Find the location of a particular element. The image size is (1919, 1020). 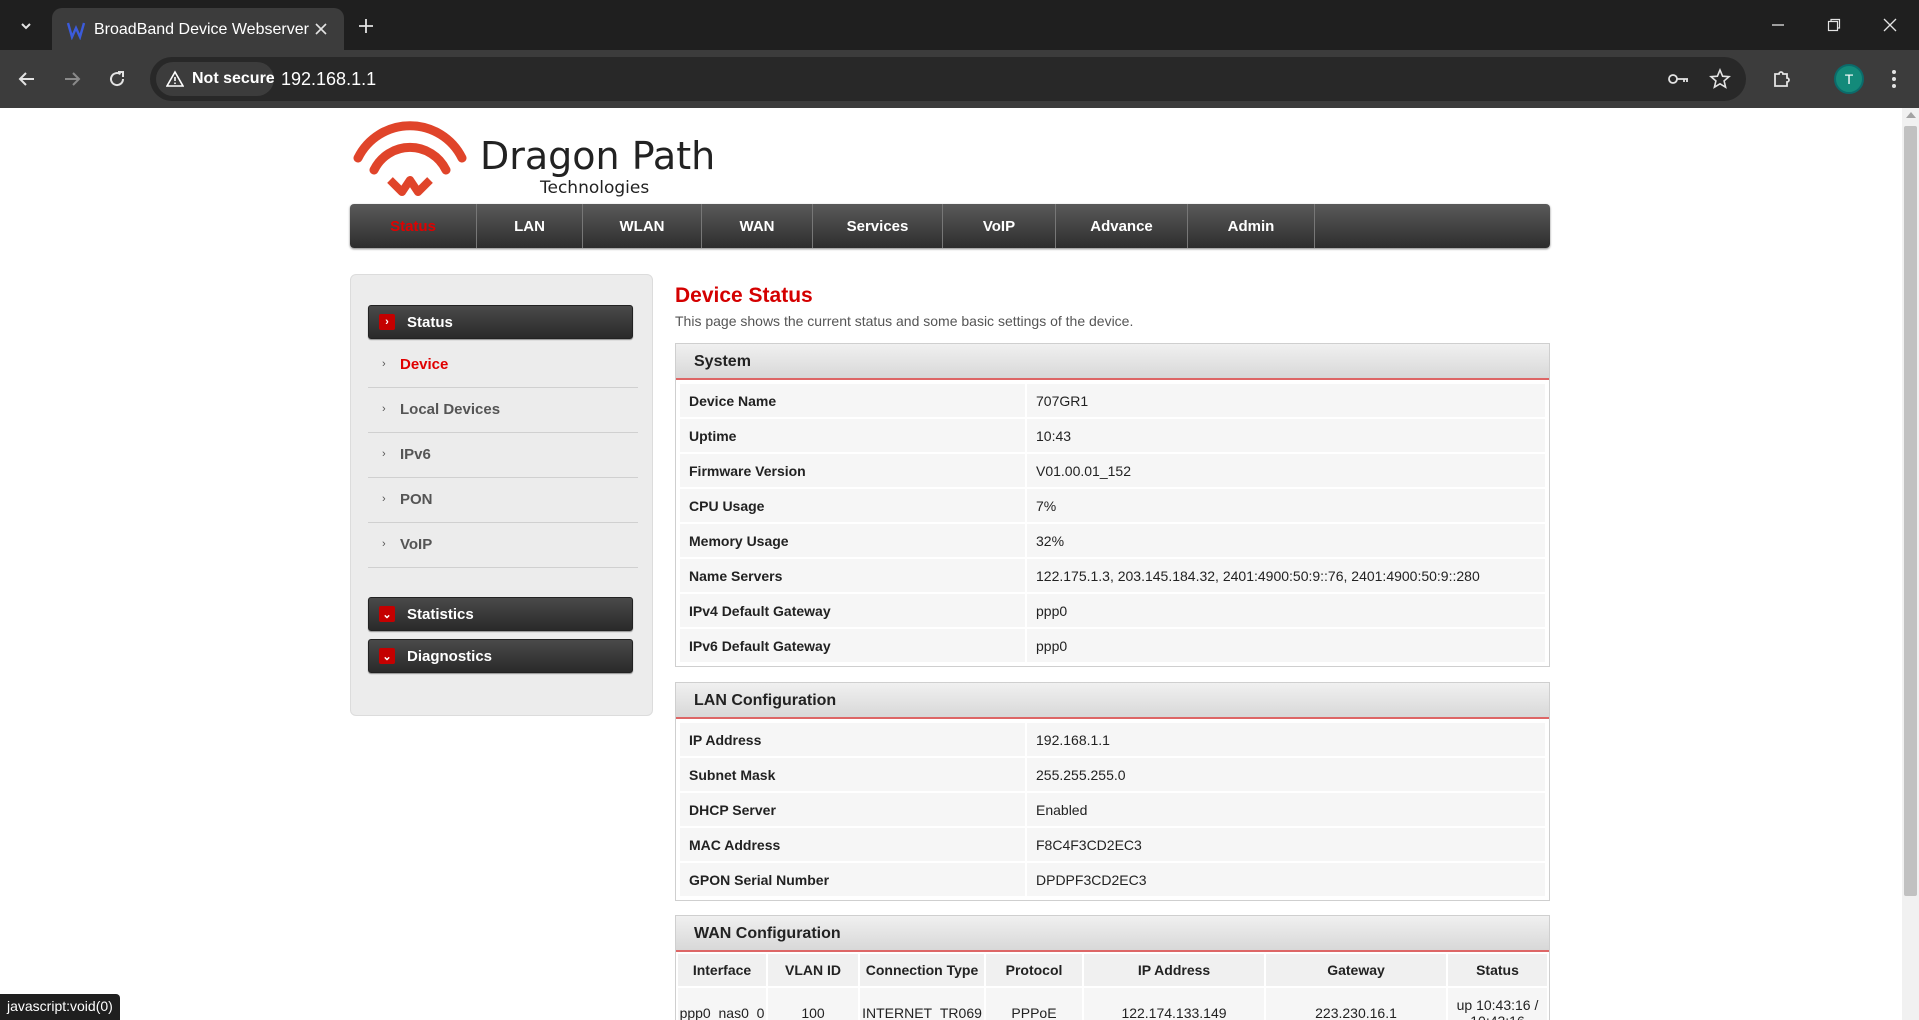

password-key-icon is located at coordinates (1678, 79).